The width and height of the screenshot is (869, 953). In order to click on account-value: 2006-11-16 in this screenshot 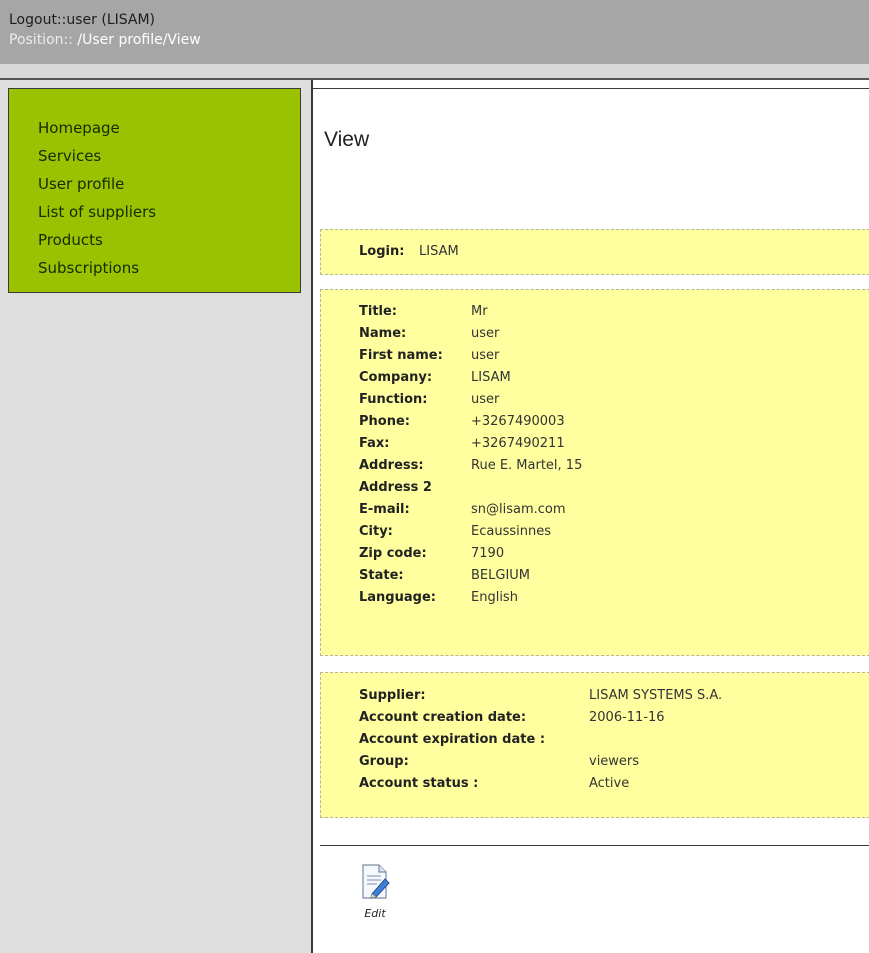, I will do `click(627, 717)`.